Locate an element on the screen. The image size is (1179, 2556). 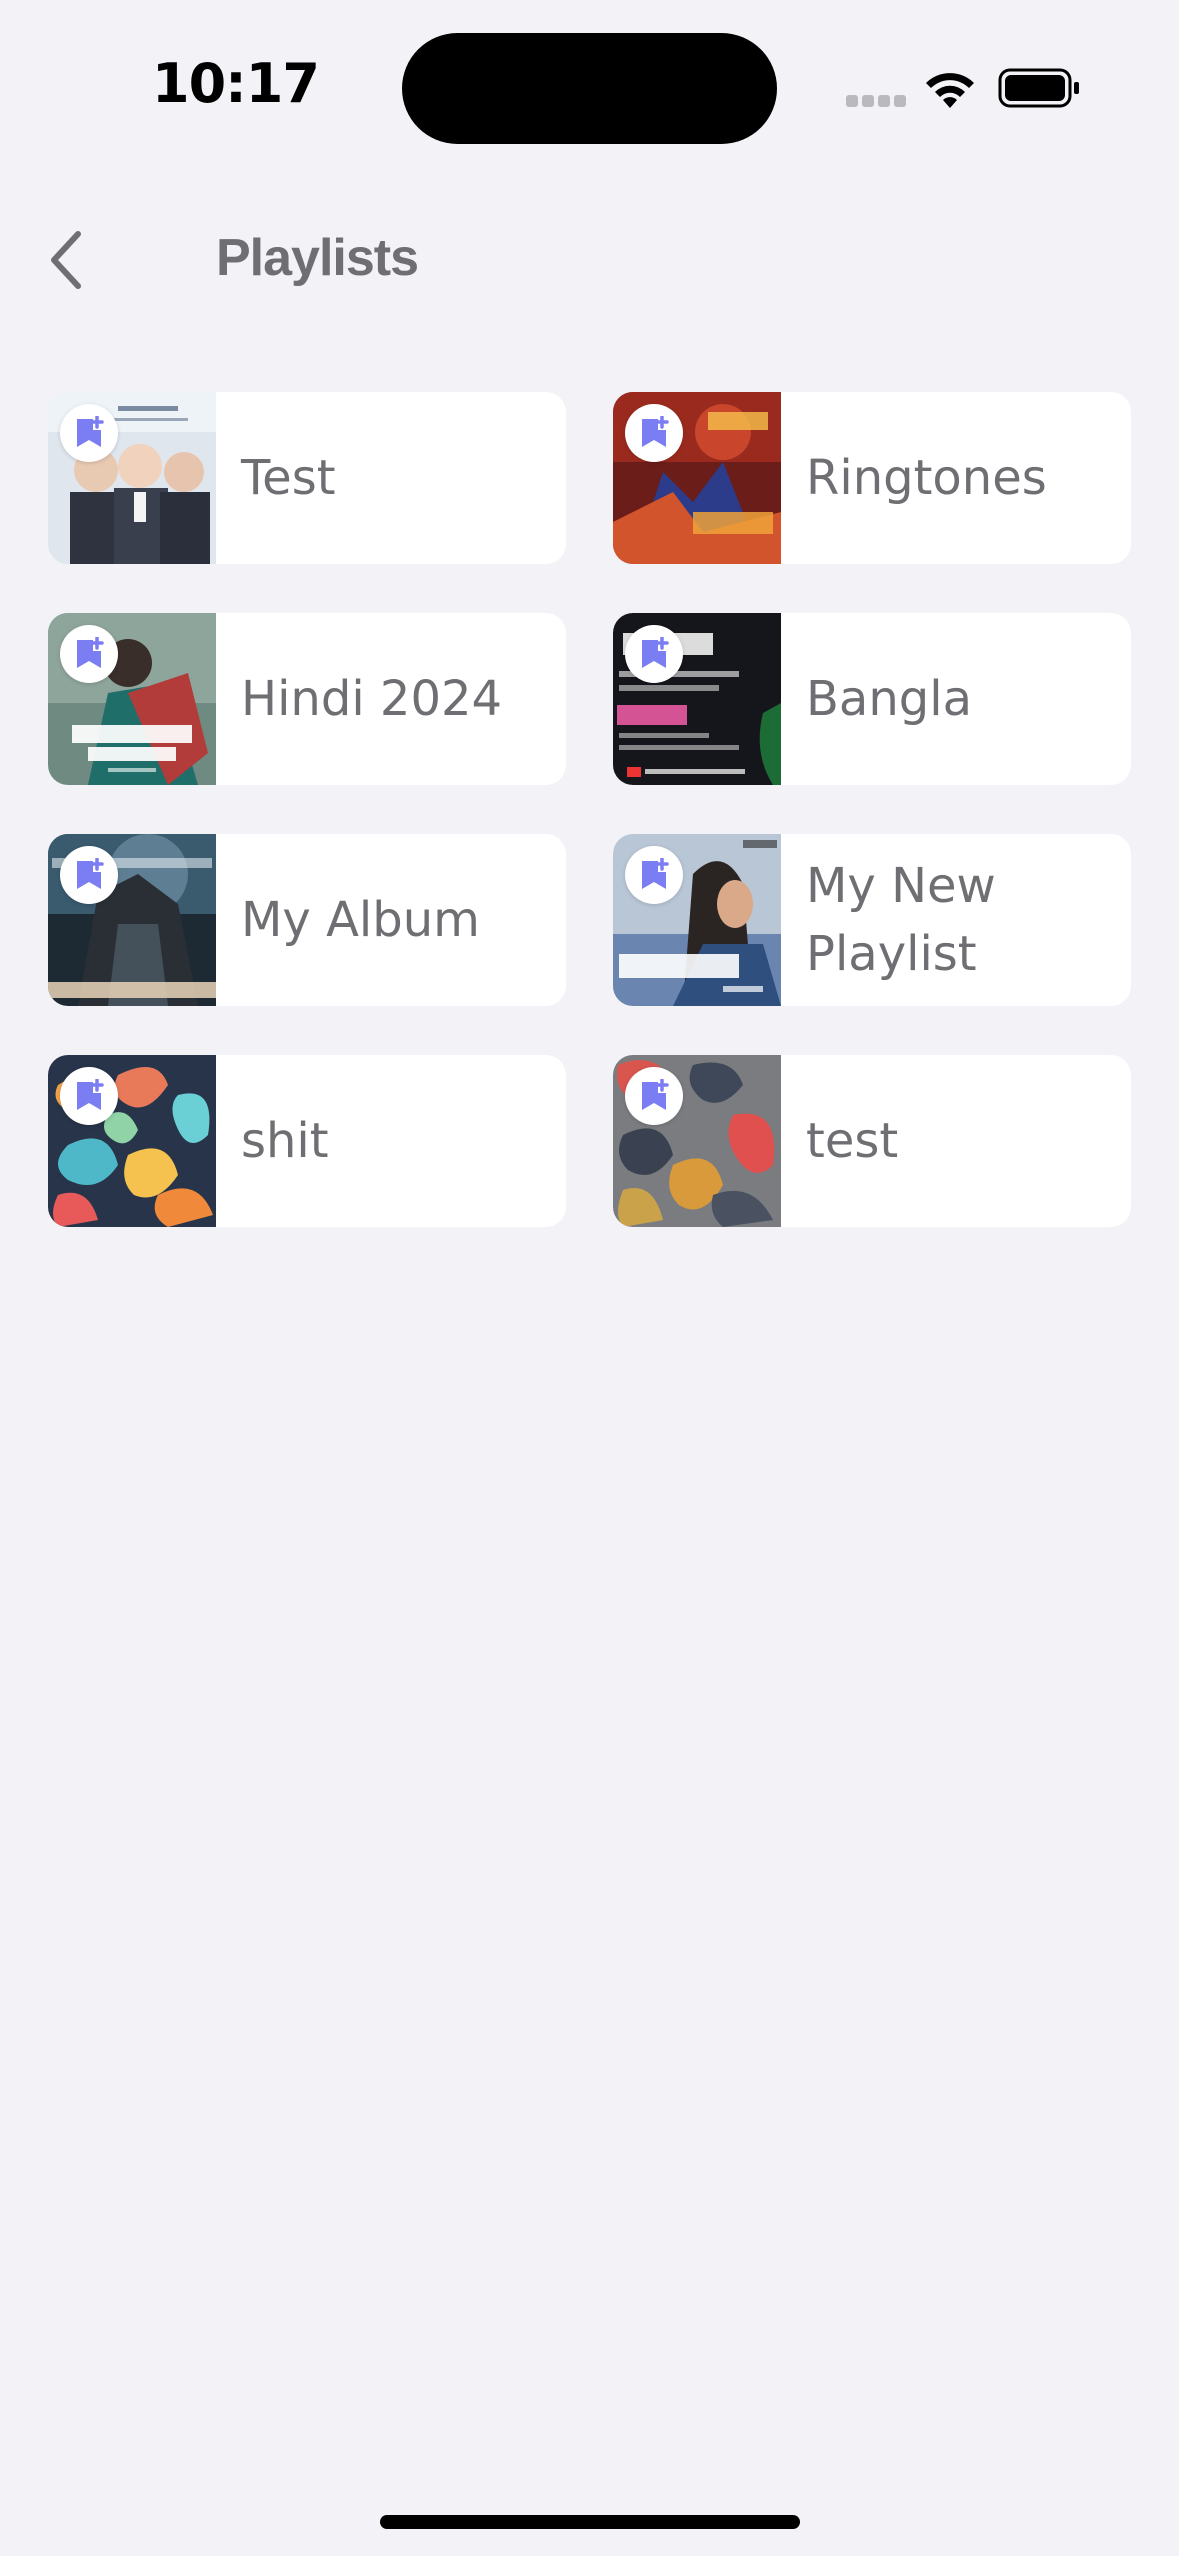
playlist-card: test is located at coordinates (872, 1141).